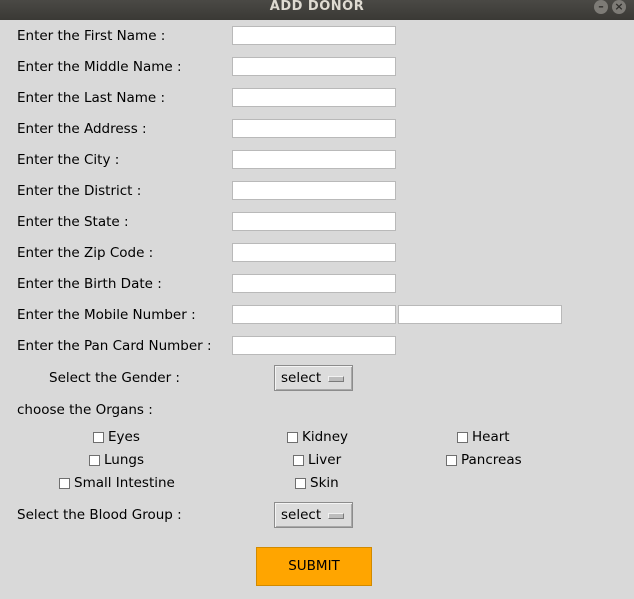 The height and width of the screenshot is (599, 634). What do you see at coordinates (491, 437) in the screenshot?
I see `heart-label: Heart` at bounding box center [491, 437].